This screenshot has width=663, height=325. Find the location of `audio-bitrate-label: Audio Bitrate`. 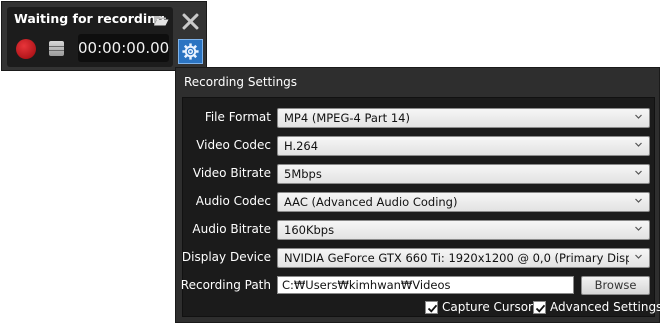

audio-bitrate-label: Audio Bitrate is located at coordinates (231, 229).